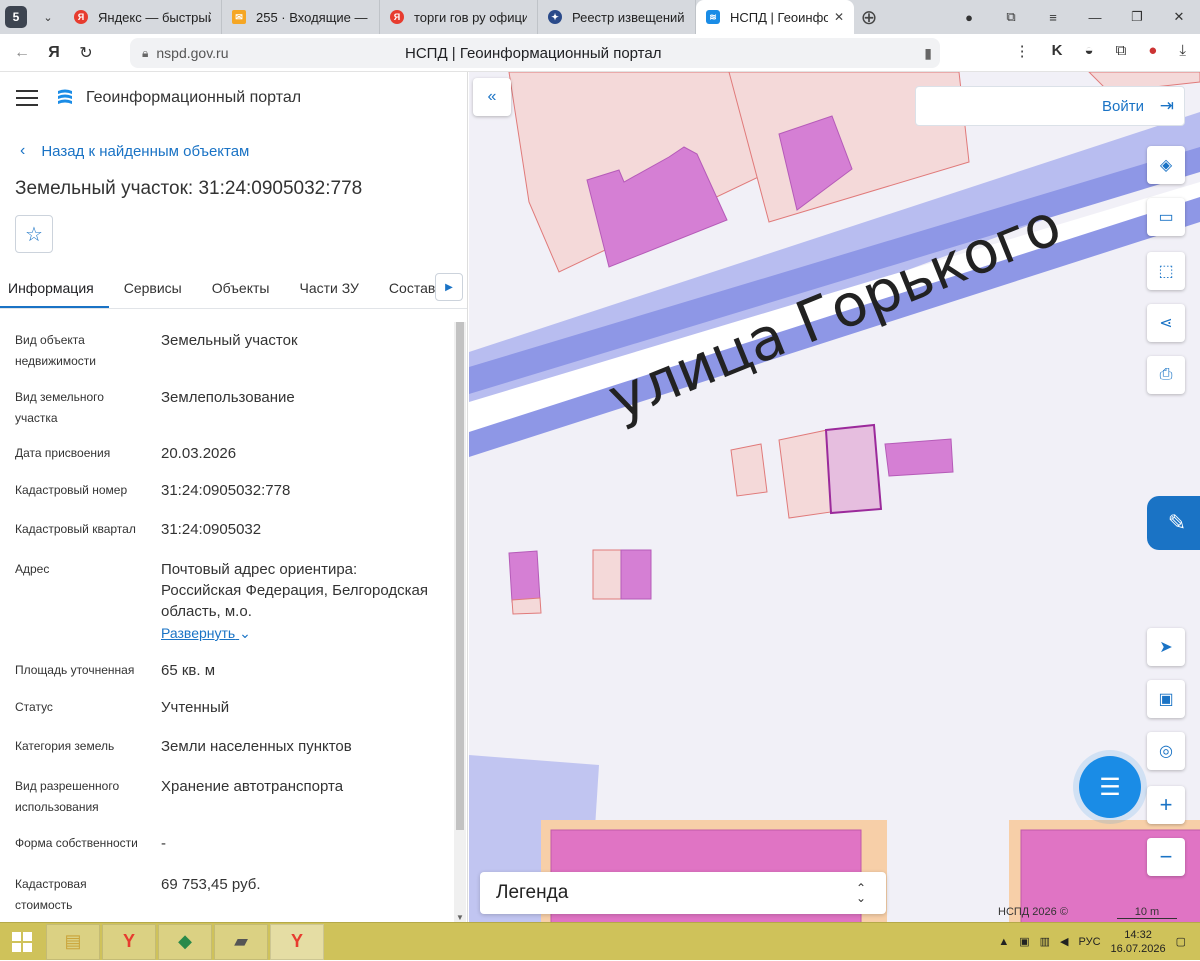 This screenshot has height=961, width=1200. What do you see at coordinates (1166, 805) in the screenshot?
I see `zoom-in-button: +` at bounding box center [1166, 805].